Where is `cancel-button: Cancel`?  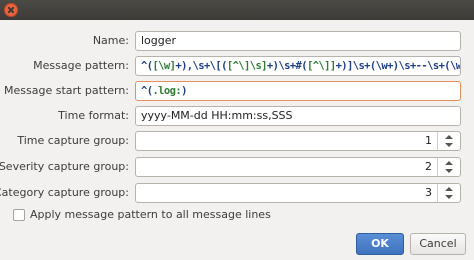 cancel-button: Cancel is located at coordinates (438, 244).